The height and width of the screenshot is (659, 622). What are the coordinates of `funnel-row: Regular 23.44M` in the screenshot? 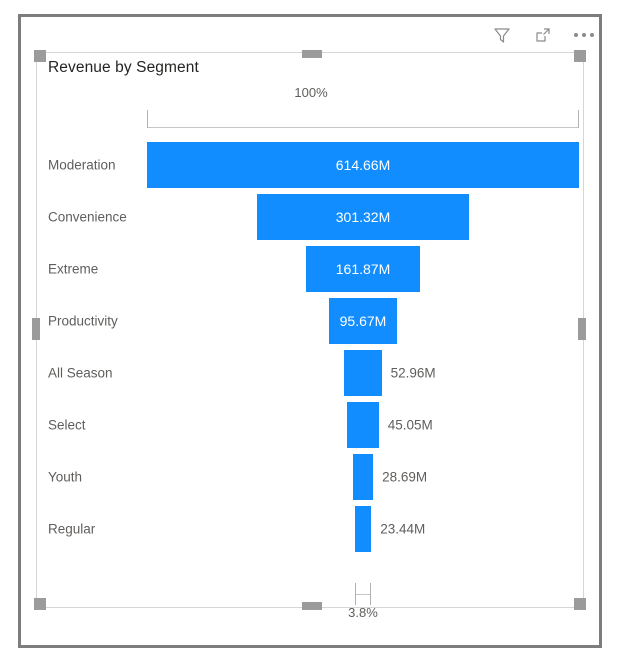 It's located at (311, 529).